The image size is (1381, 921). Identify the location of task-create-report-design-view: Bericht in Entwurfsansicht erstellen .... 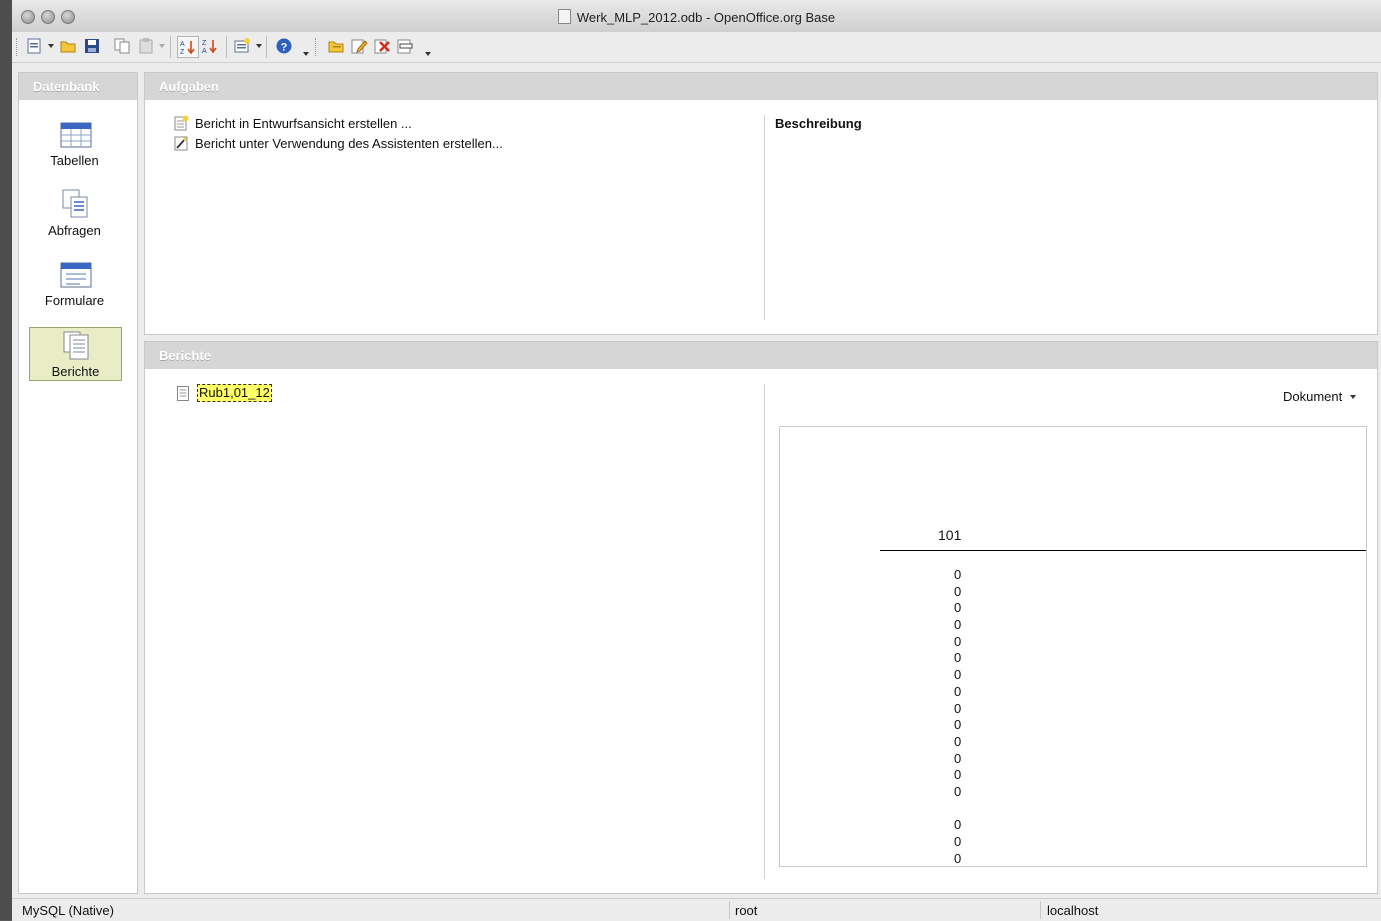
(292, 123).